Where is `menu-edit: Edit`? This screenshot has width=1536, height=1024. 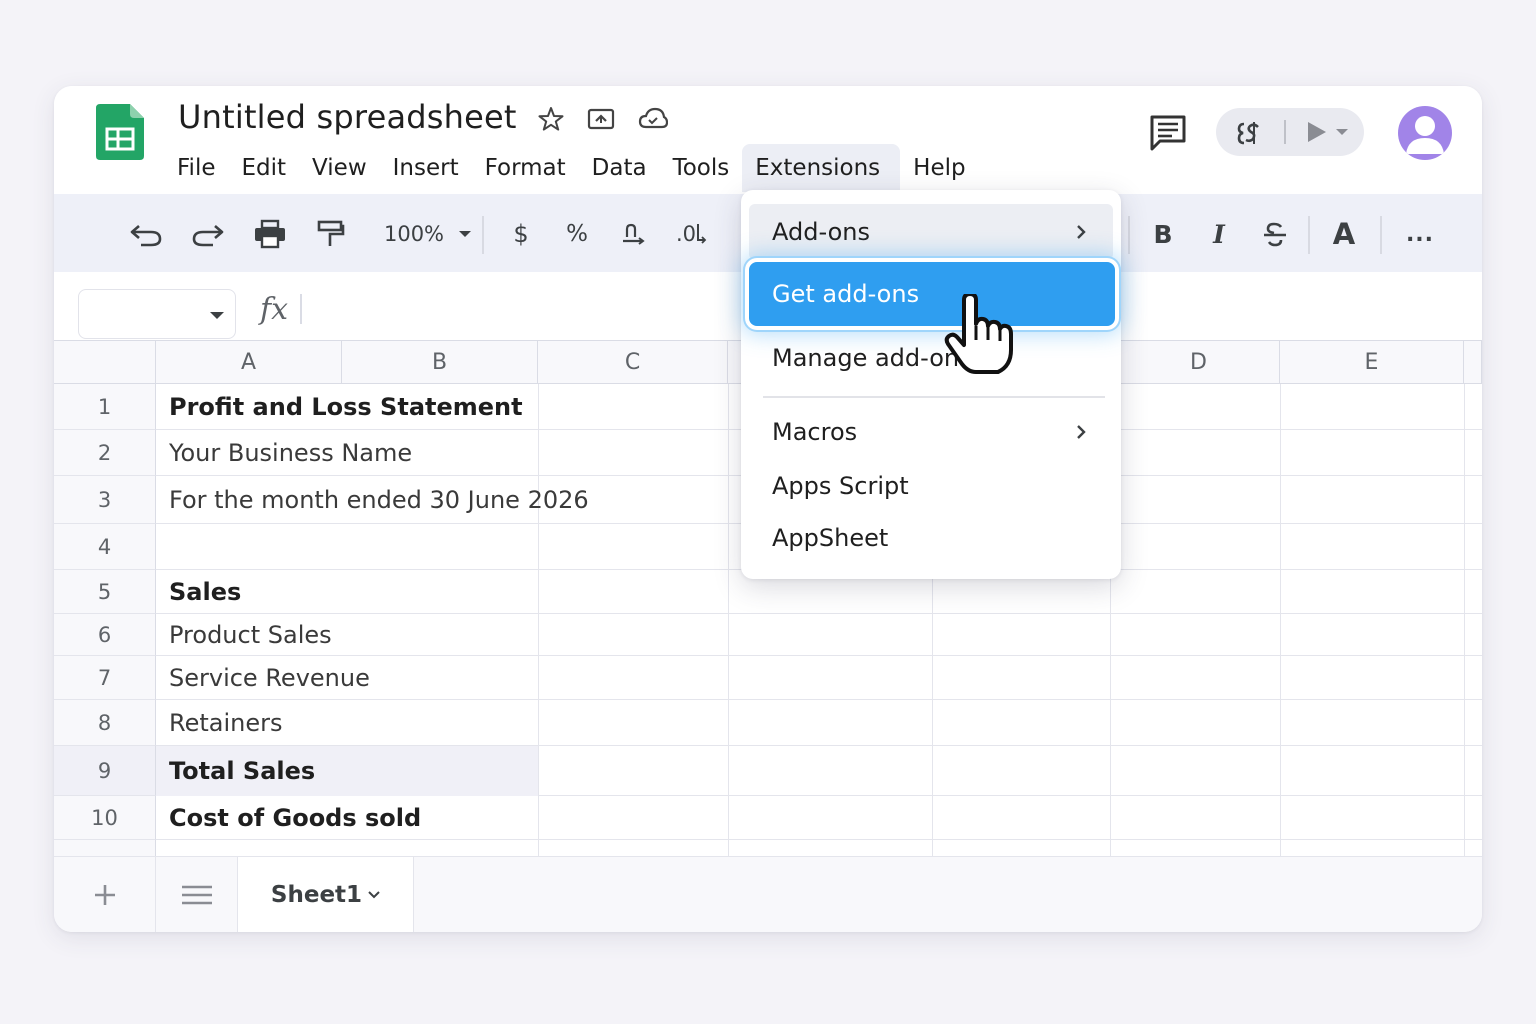
menu-edit: Edit is located at coordinates (264, 168).